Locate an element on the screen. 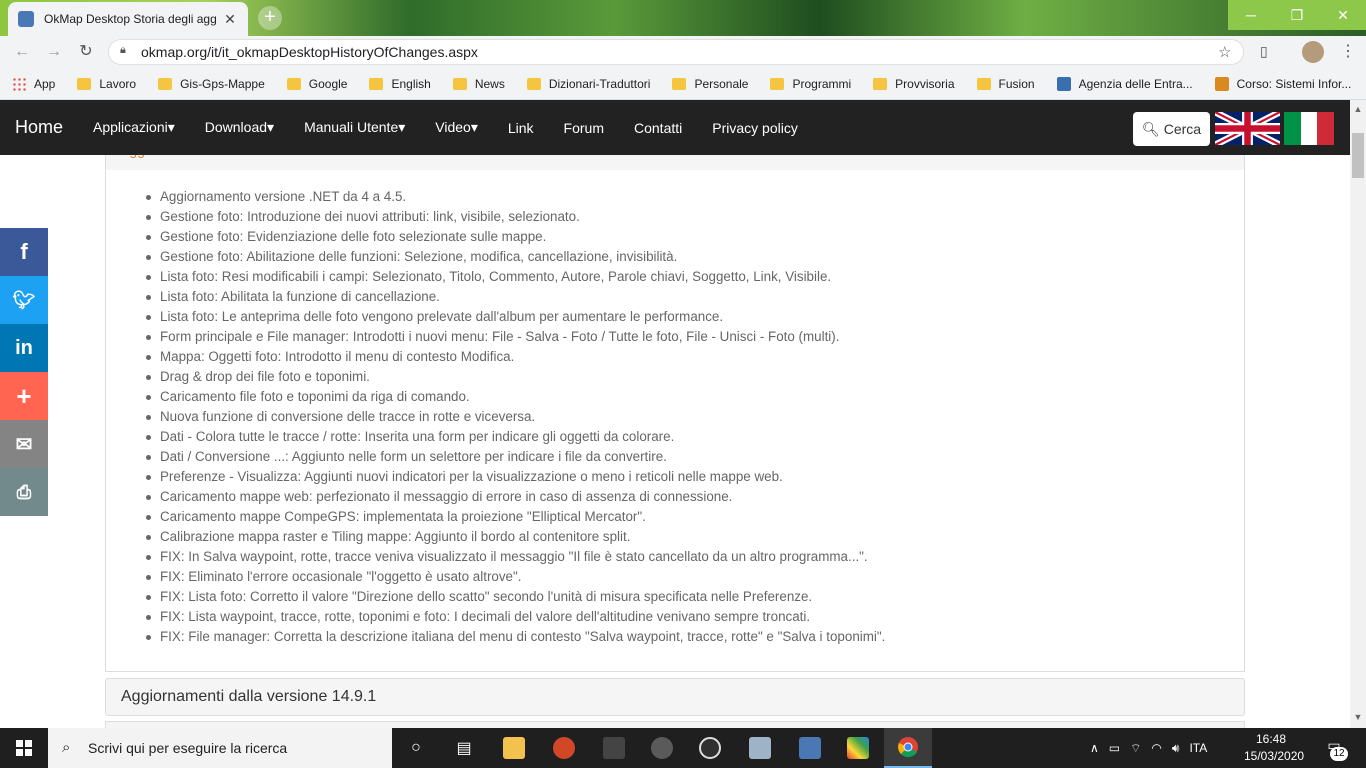 The image size is (1366, 768). search-button-label: Cerca is located at coordinates (1182, 129).